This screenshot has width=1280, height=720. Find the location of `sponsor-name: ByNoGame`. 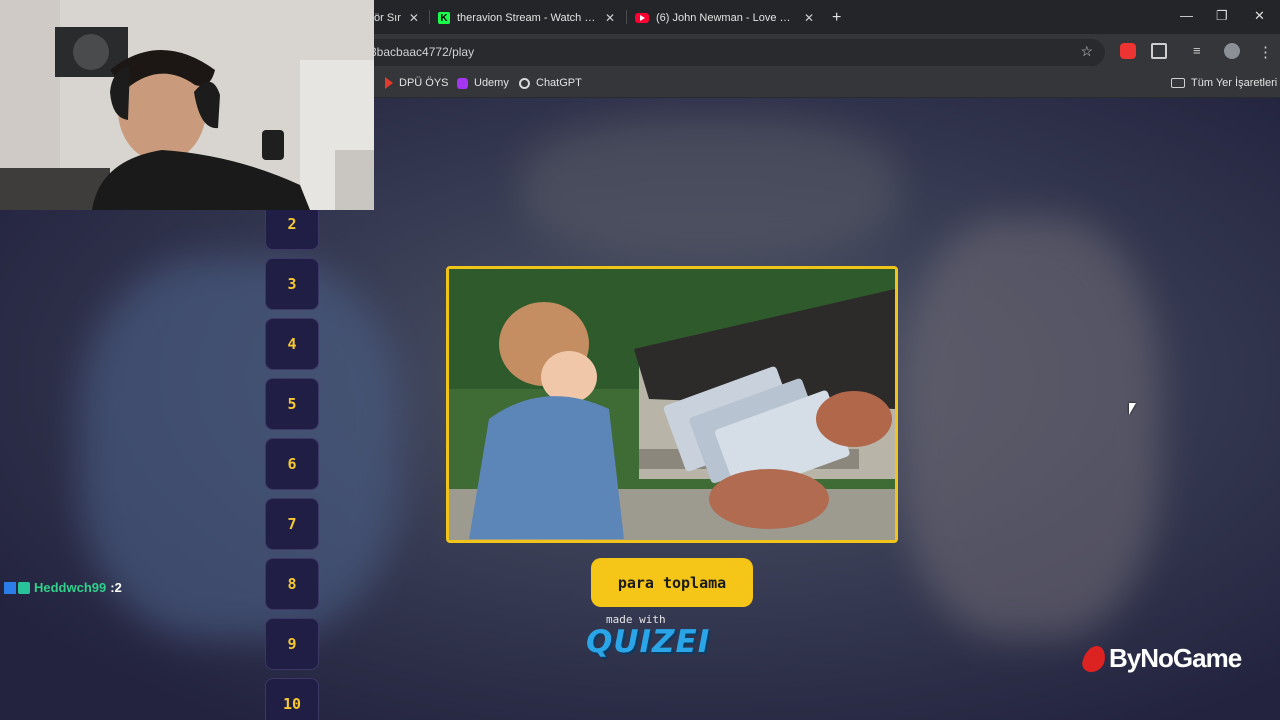

sponsor-name: ByNoGame is located at coordinates (1175, 658).